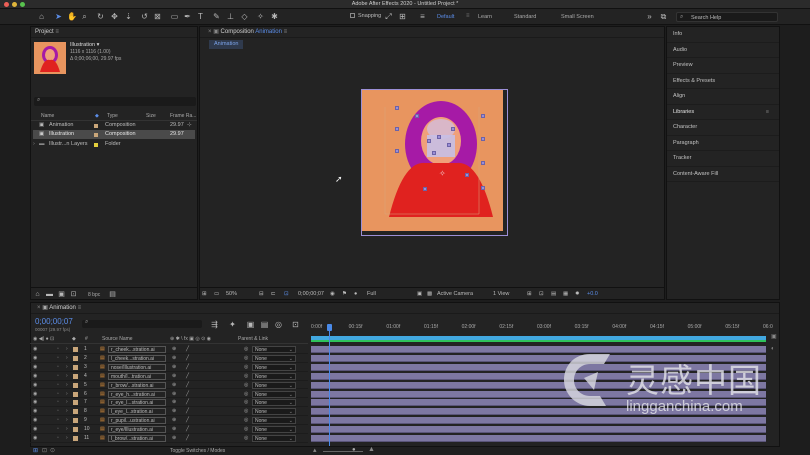 This screenshot has width=810, height=455. Describe the element at coordinates (273, 294) in the screenshot. I see `mask-visibility-icon: ⊏` at that location.